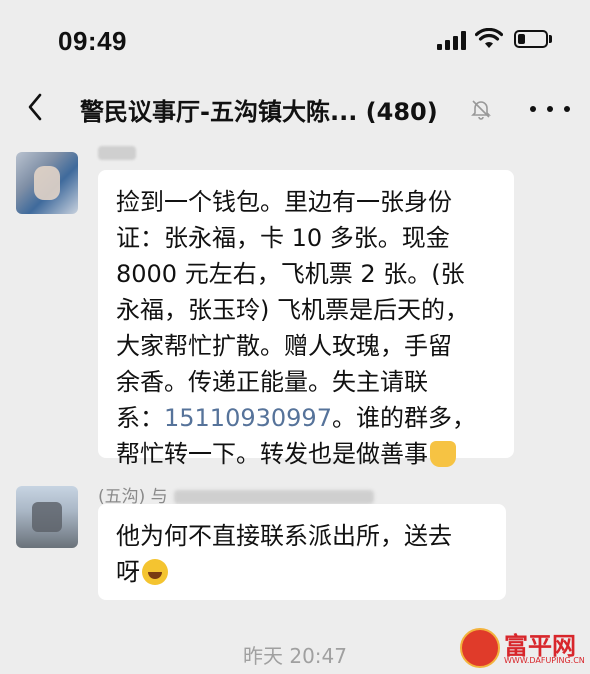  What do you see at coordinates (302, 552) in the screenshot?
I see `message-bubble: 他为何不直接联系派出所，送去 呀` at bounding box center [302, 552].